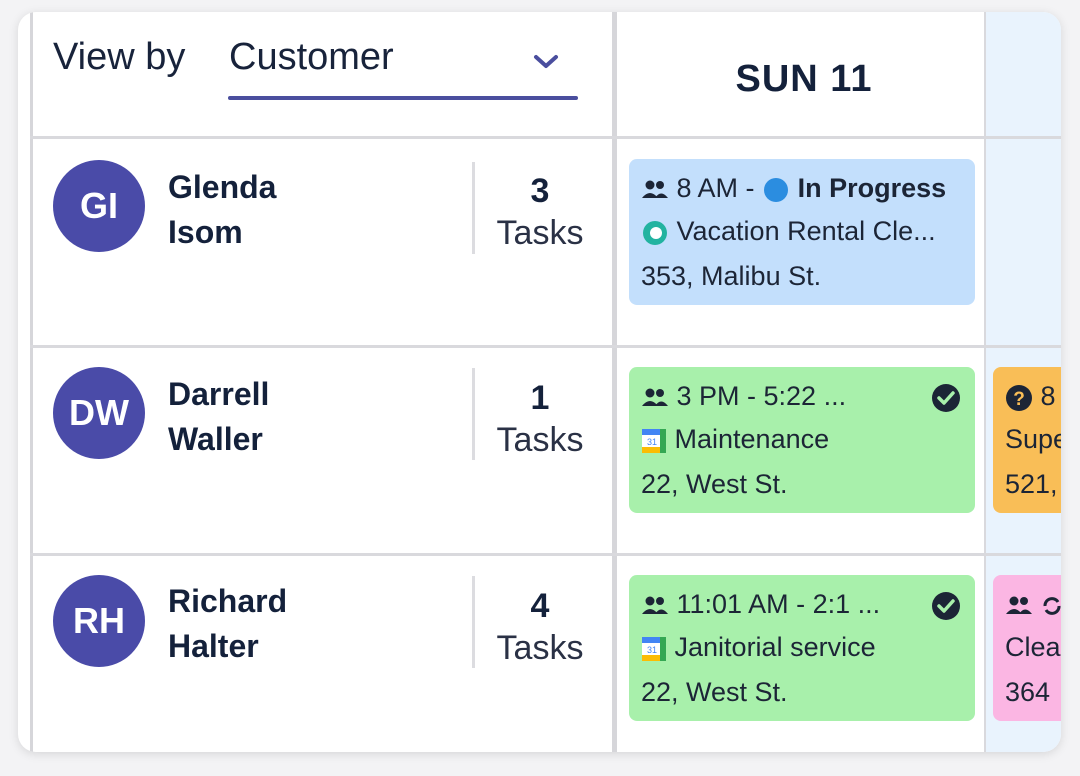 The height and width of the screenshot is (776, 1080). I want to click on day-header: SUN 11, so click(804, 79).